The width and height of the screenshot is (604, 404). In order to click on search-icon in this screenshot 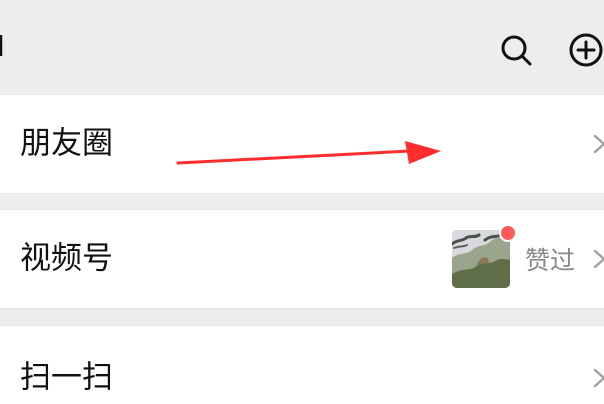, I will do `click(516, 50)`.